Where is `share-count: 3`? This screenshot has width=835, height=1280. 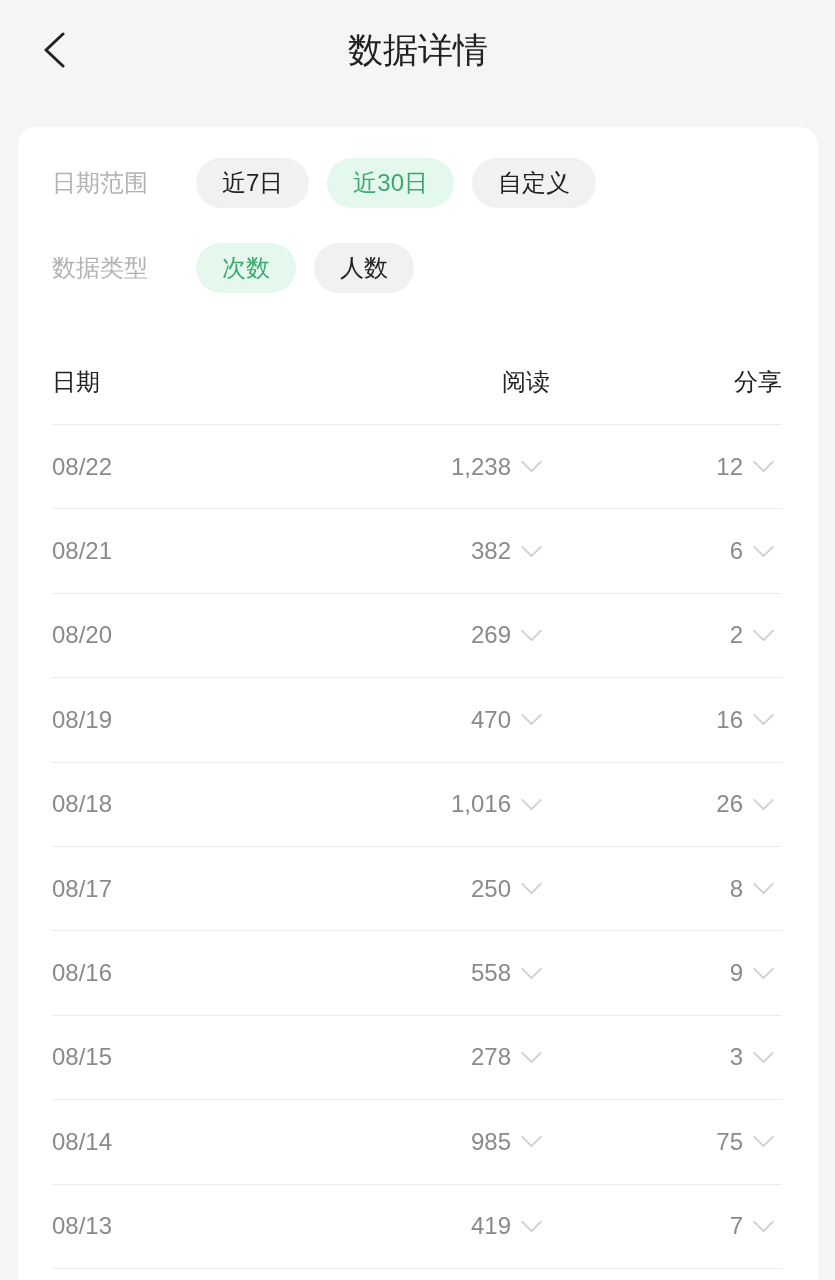
share-count: 3 is located at coordinates (736, 1057).